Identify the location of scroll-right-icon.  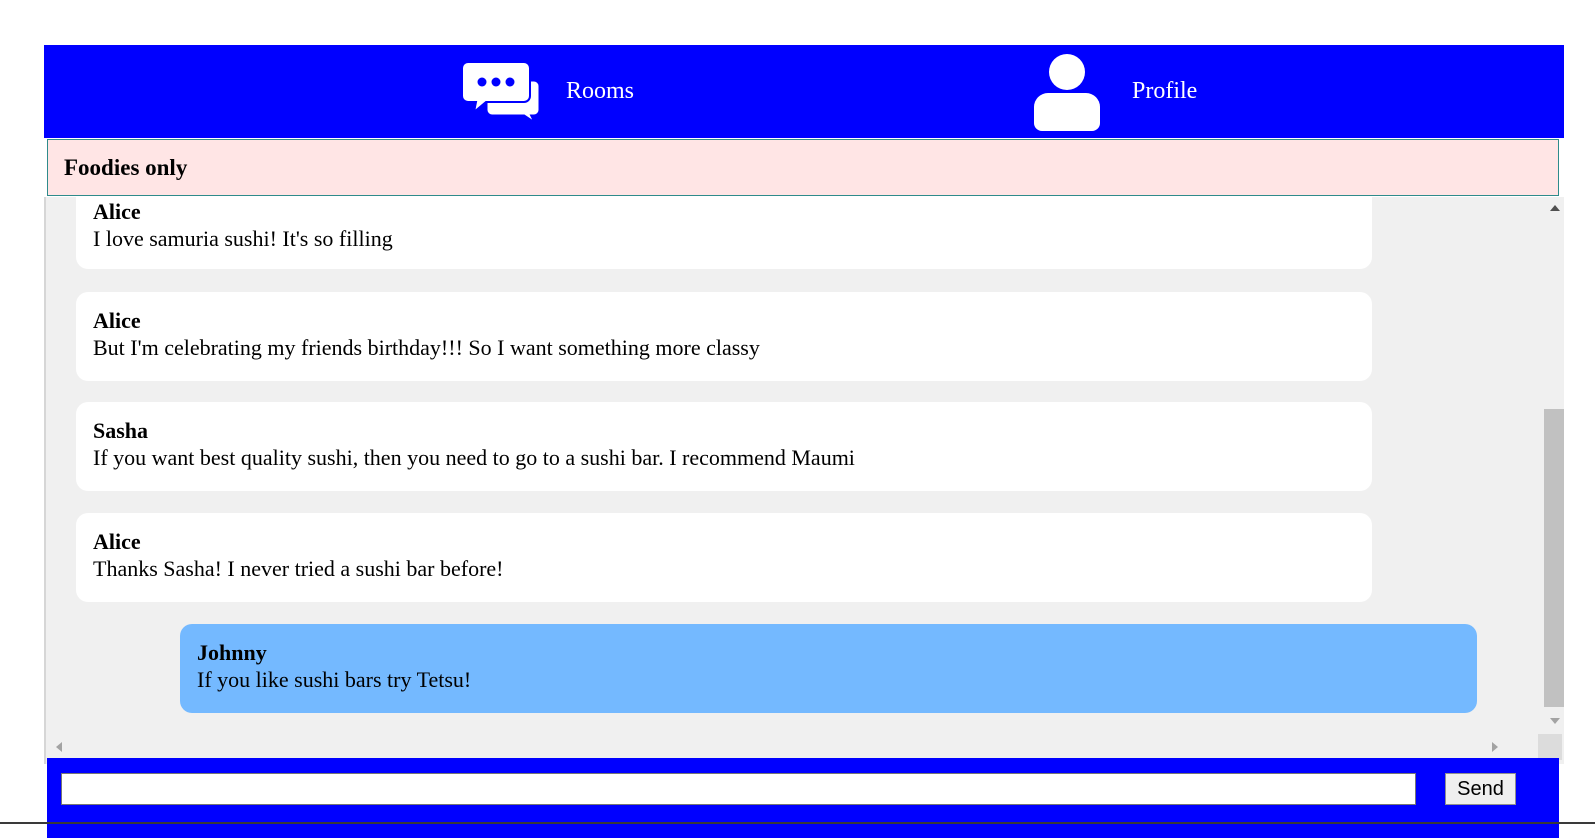
(1495, 747).